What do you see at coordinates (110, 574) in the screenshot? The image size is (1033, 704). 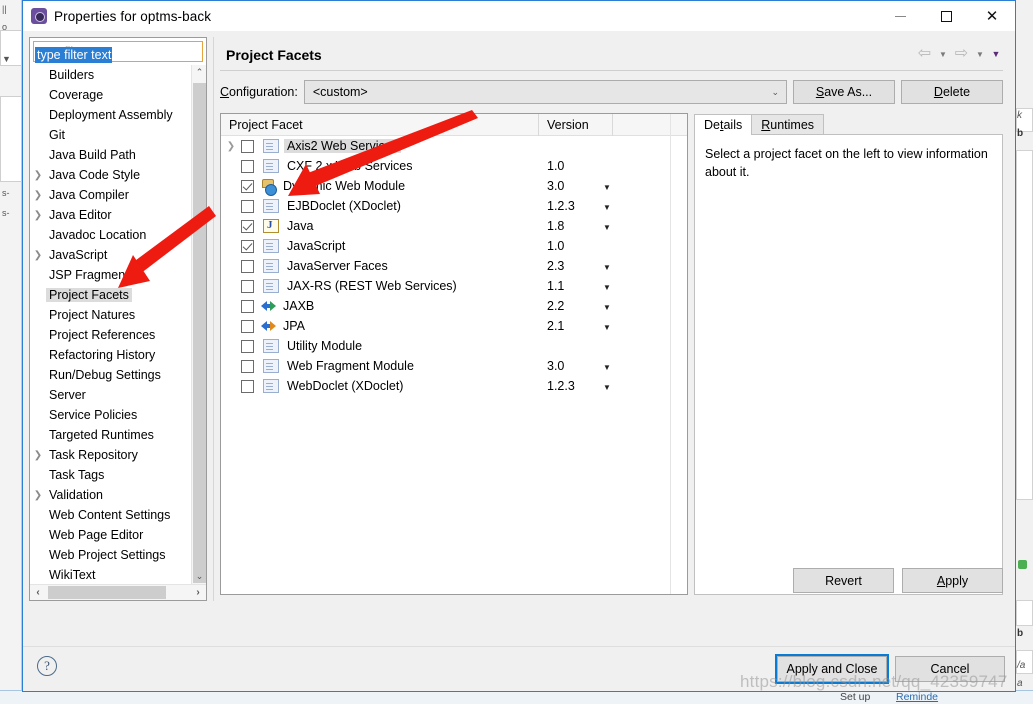 I see `sidebar-item-wikitext: WikiText` at bounding box center [110, 574].